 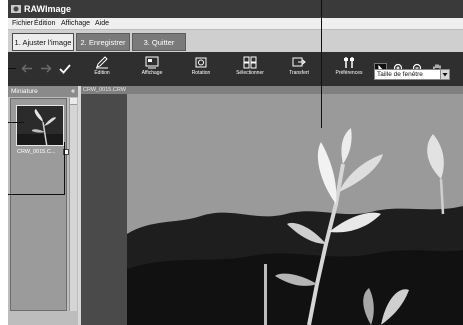 What do you see at coordinates (73, 91) in the screenshot?
I see `collapse-sidebar-icon: «` at bounding box center [73, 91].